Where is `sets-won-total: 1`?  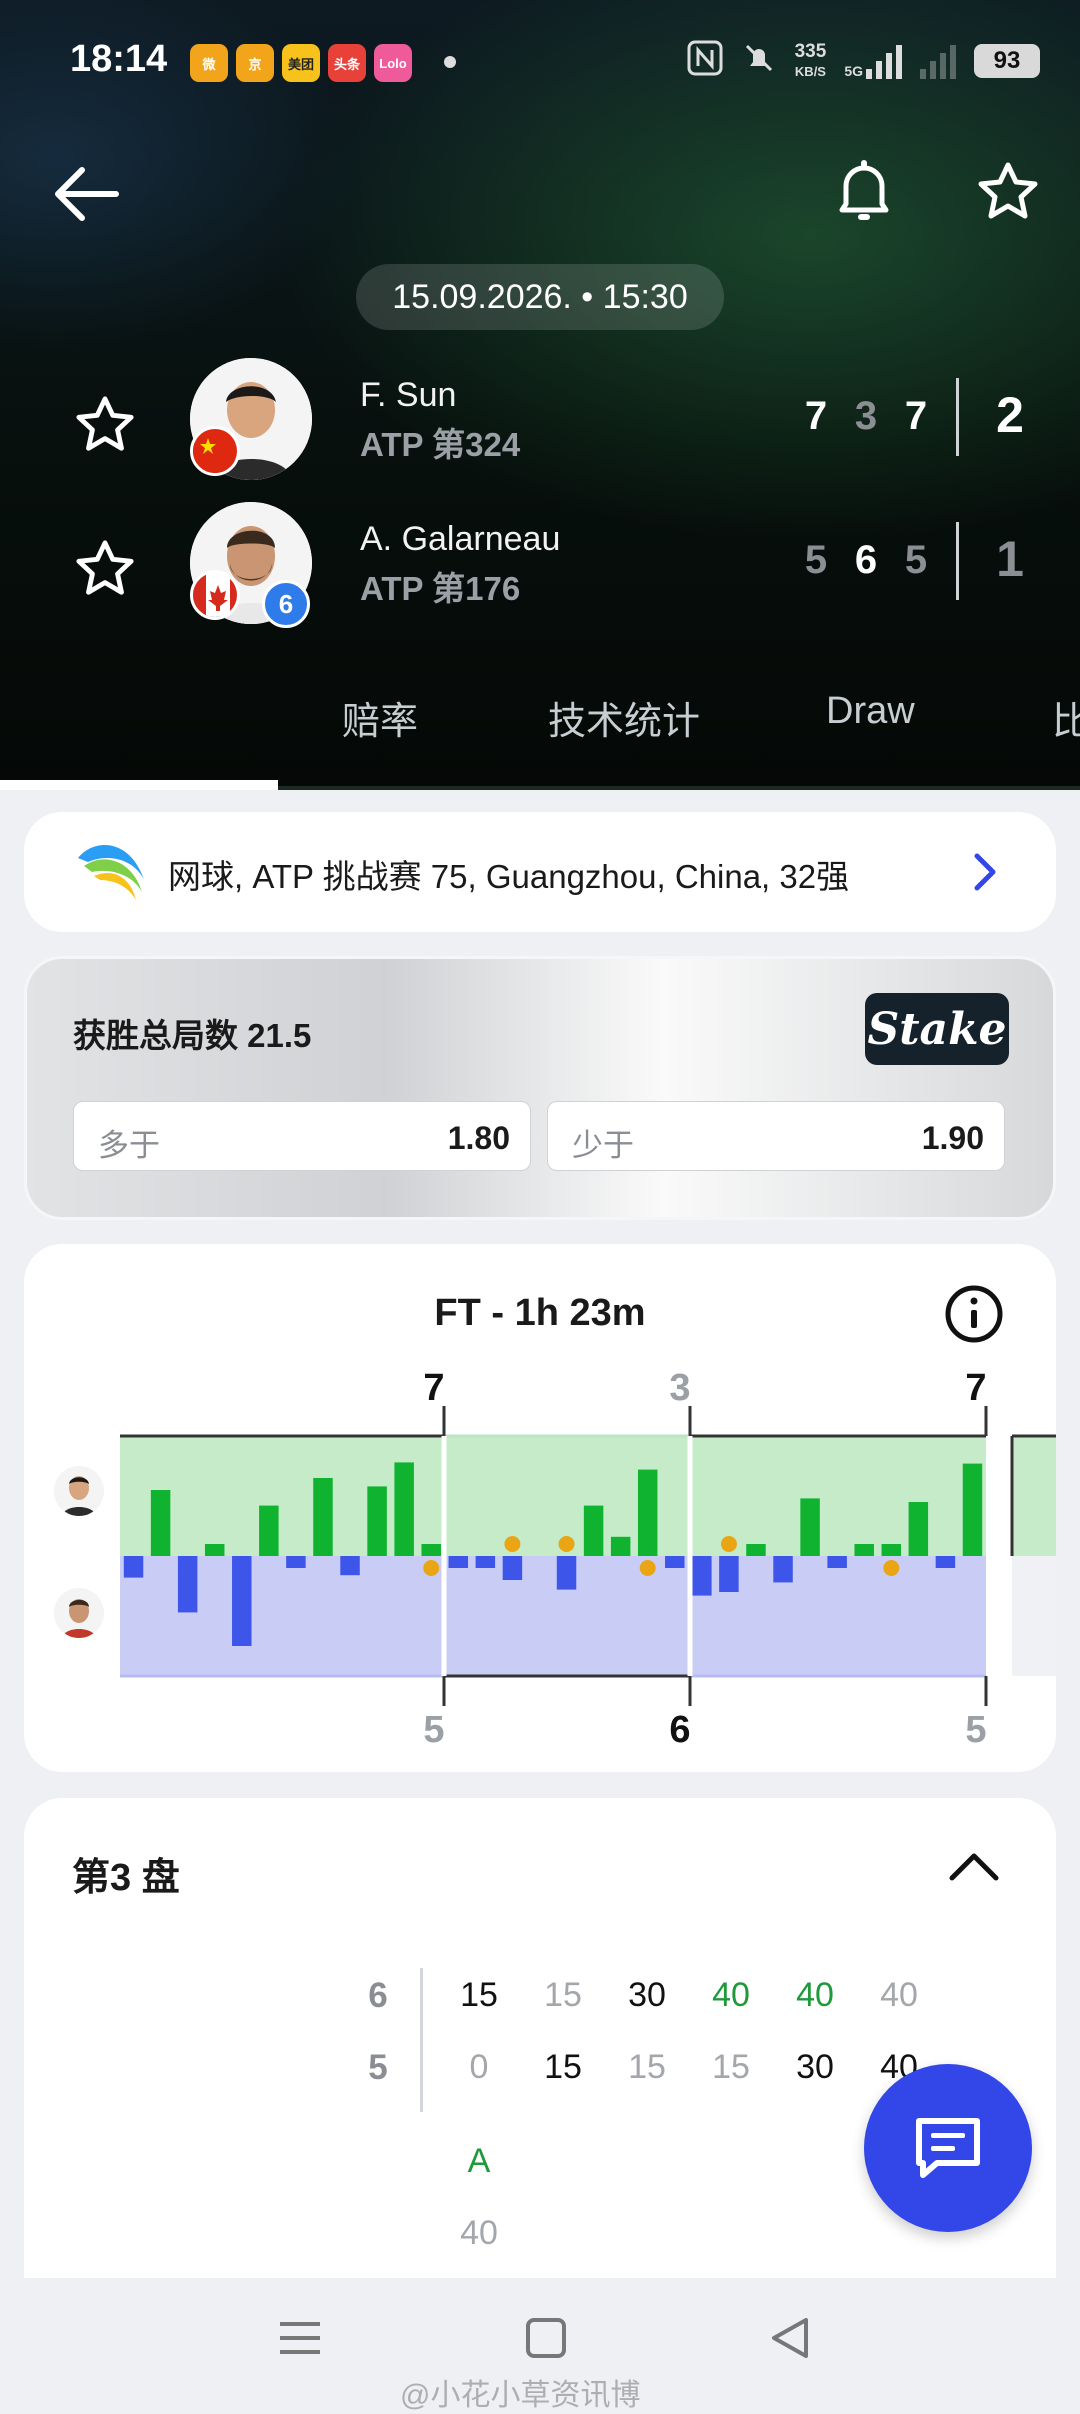 sets-won-total: 1 is located at coordinates (1010, 559).